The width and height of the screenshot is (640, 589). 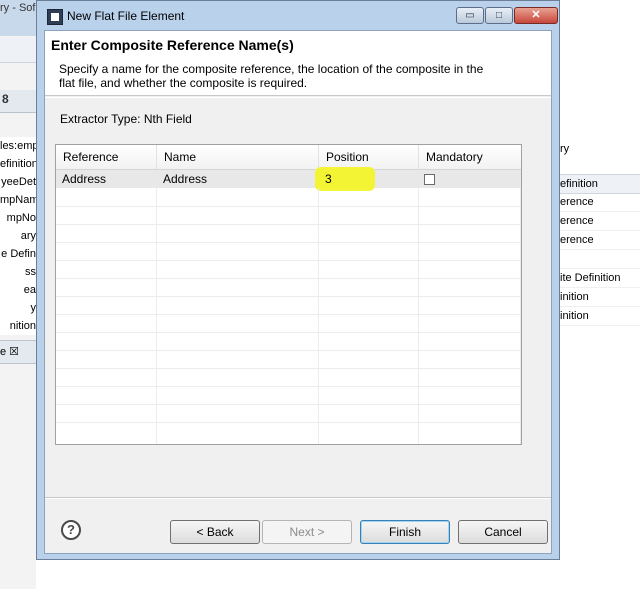 I want to click on background-window-title: ry - Sof, so click(x=18, y=18).